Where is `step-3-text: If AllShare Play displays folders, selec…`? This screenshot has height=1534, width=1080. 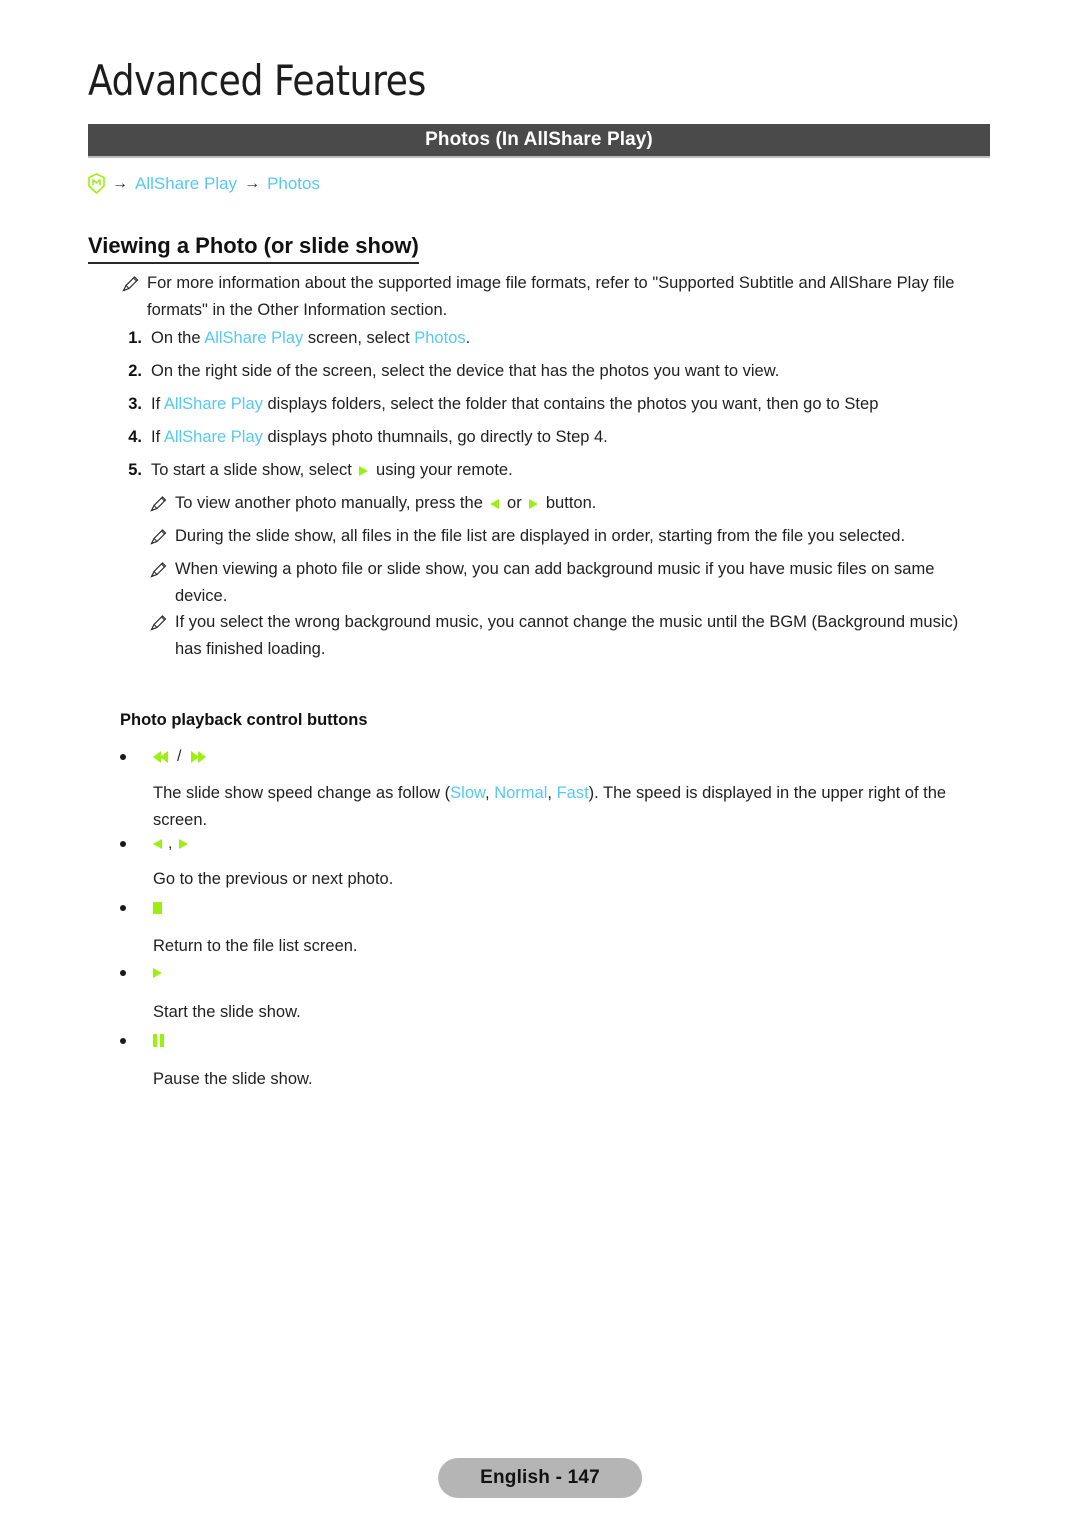 step-3-text: If AllShare Play displays folders, selec… is located at coordinates (569, 404).